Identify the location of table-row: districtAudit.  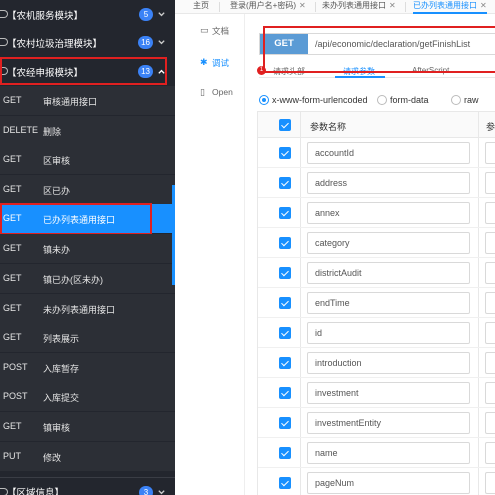
(376, 273).